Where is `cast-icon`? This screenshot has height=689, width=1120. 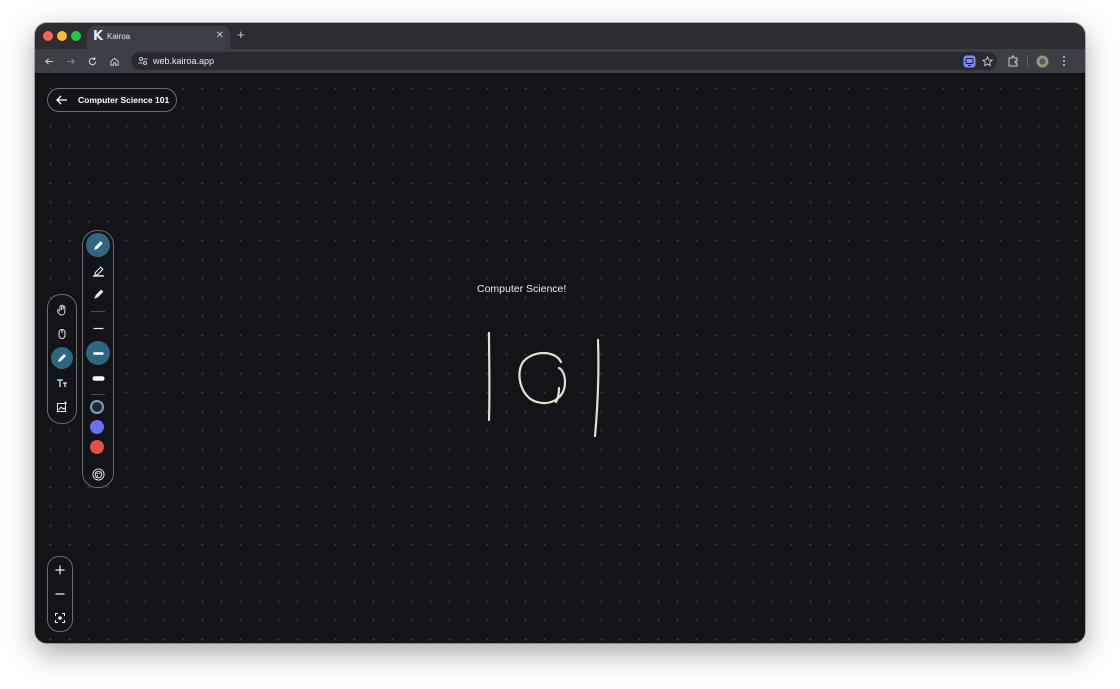 cast-icon is located at coordinates (969, 61).